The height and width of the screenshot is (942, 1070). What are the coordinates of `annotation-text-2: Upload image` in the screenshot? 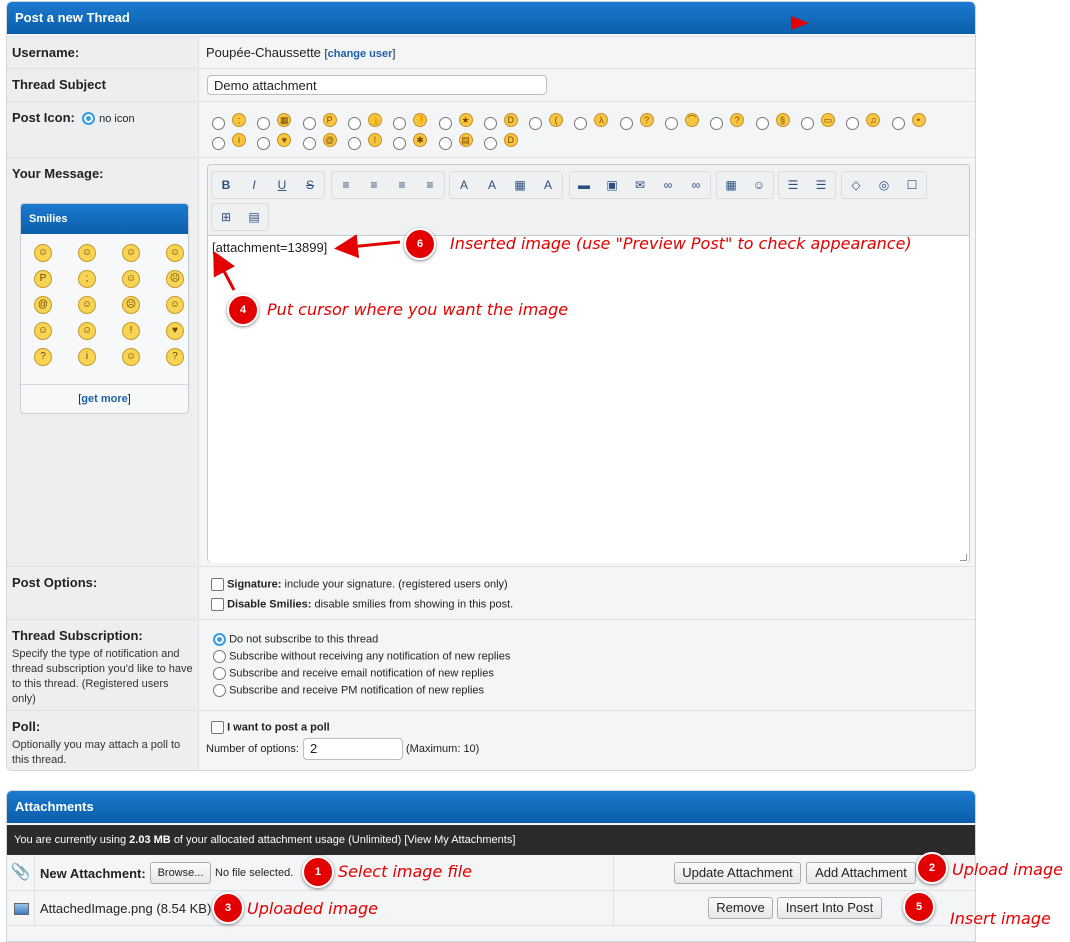 It's located at (1007, 869).